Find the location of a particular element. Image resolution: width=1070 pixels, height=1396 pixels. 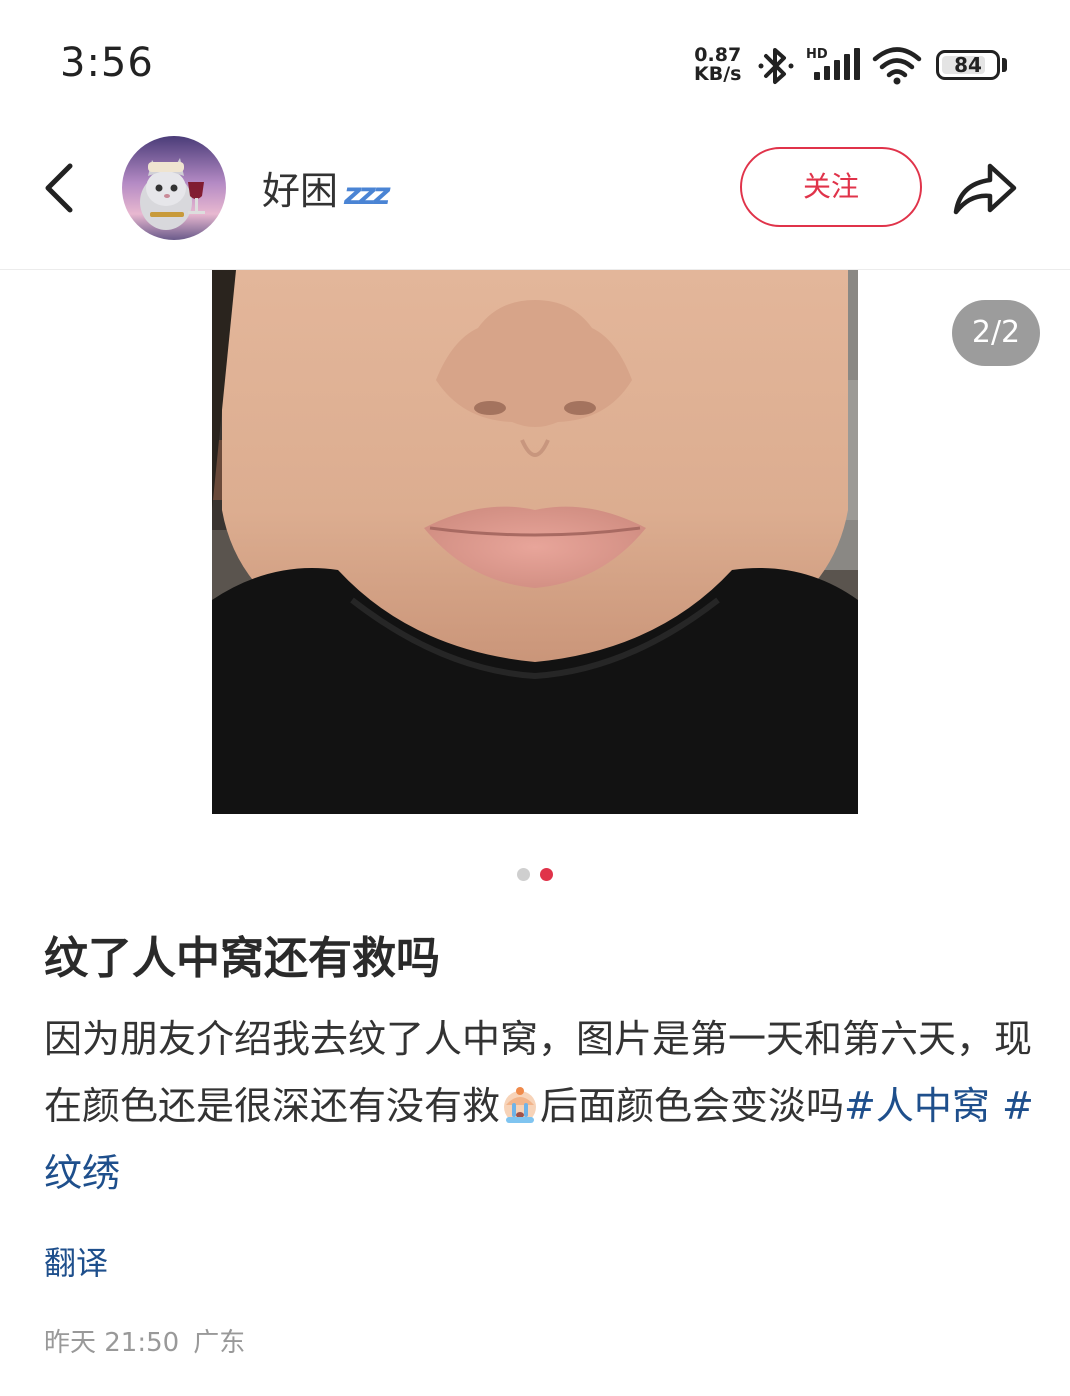

cellular-signal-icon: HD is located at coordinates (833, 63).